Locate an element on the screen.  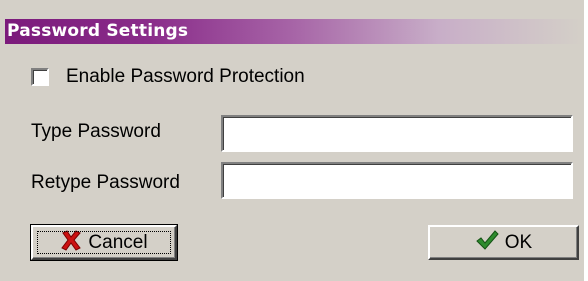
green-check-icon is located at coordinates (487, 243).